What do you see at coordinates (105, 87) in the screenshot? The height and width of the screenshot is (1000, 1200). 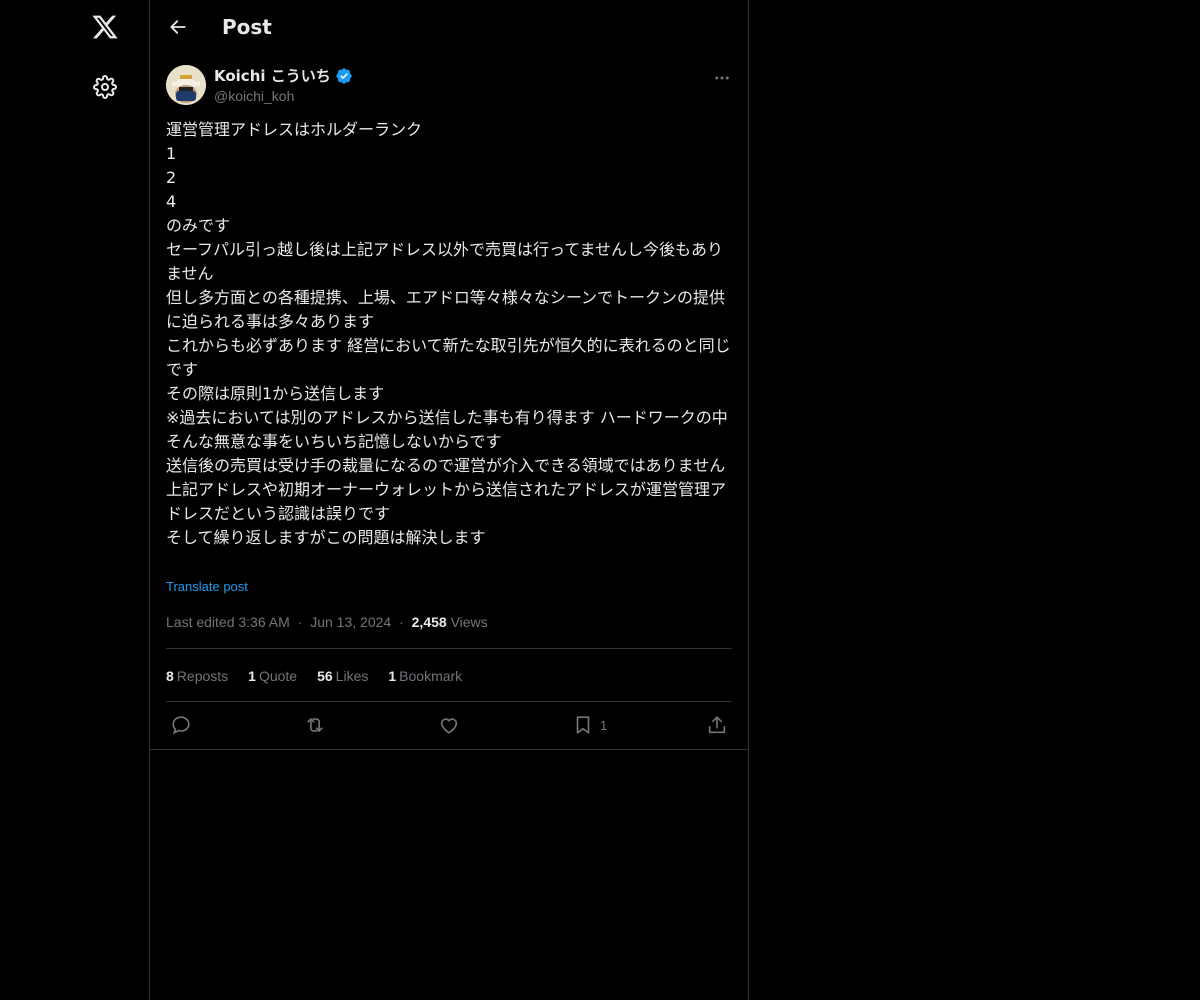 I see `gear-icon` at bounding box center [105, 87].